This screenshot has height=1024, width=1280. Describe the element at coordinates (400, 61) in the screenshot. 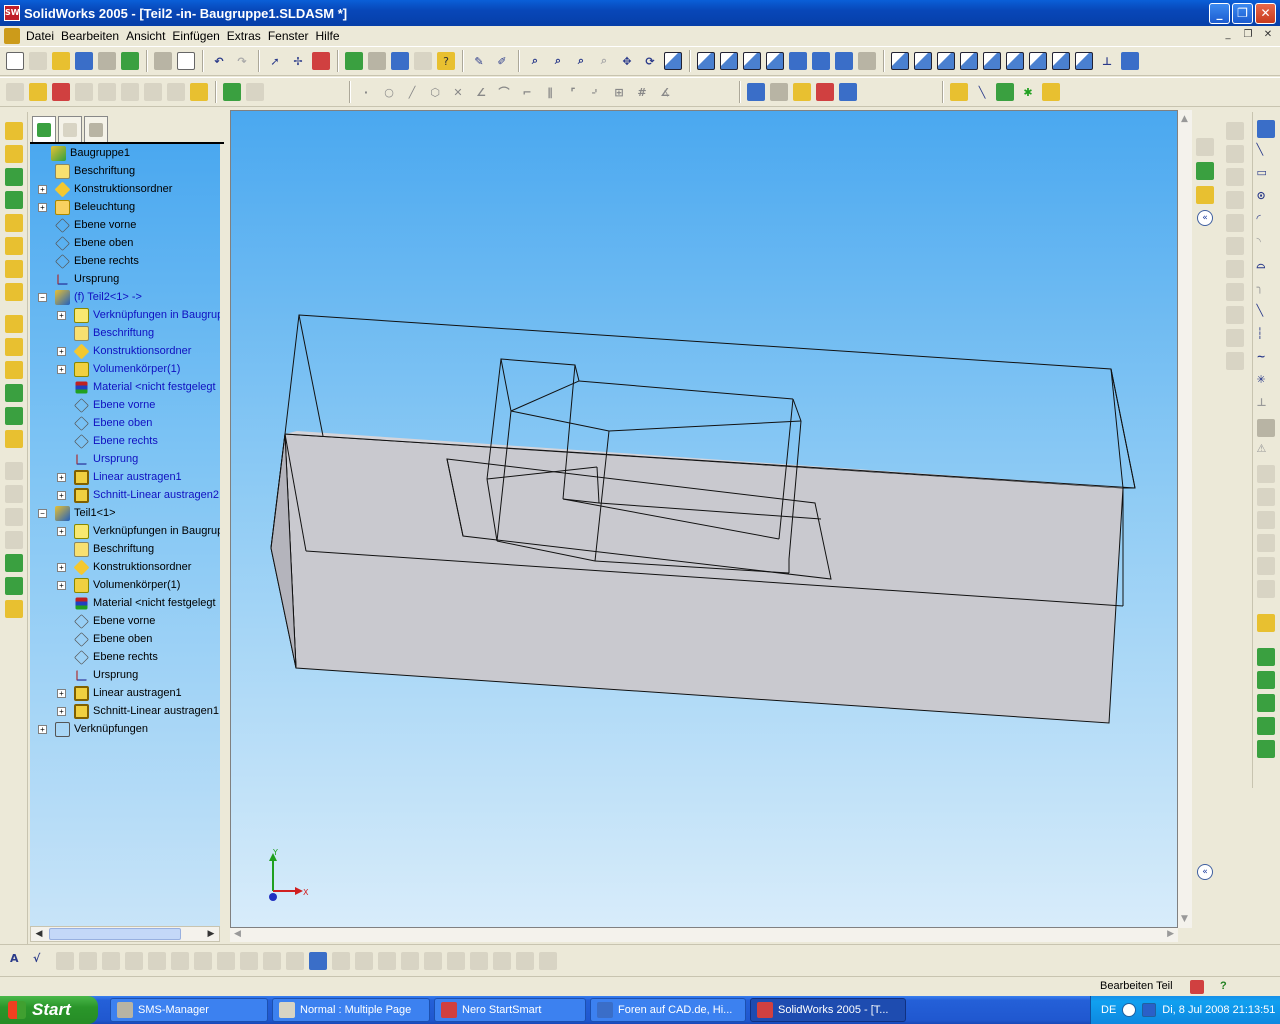

I see `rebuild-icon` at that location.